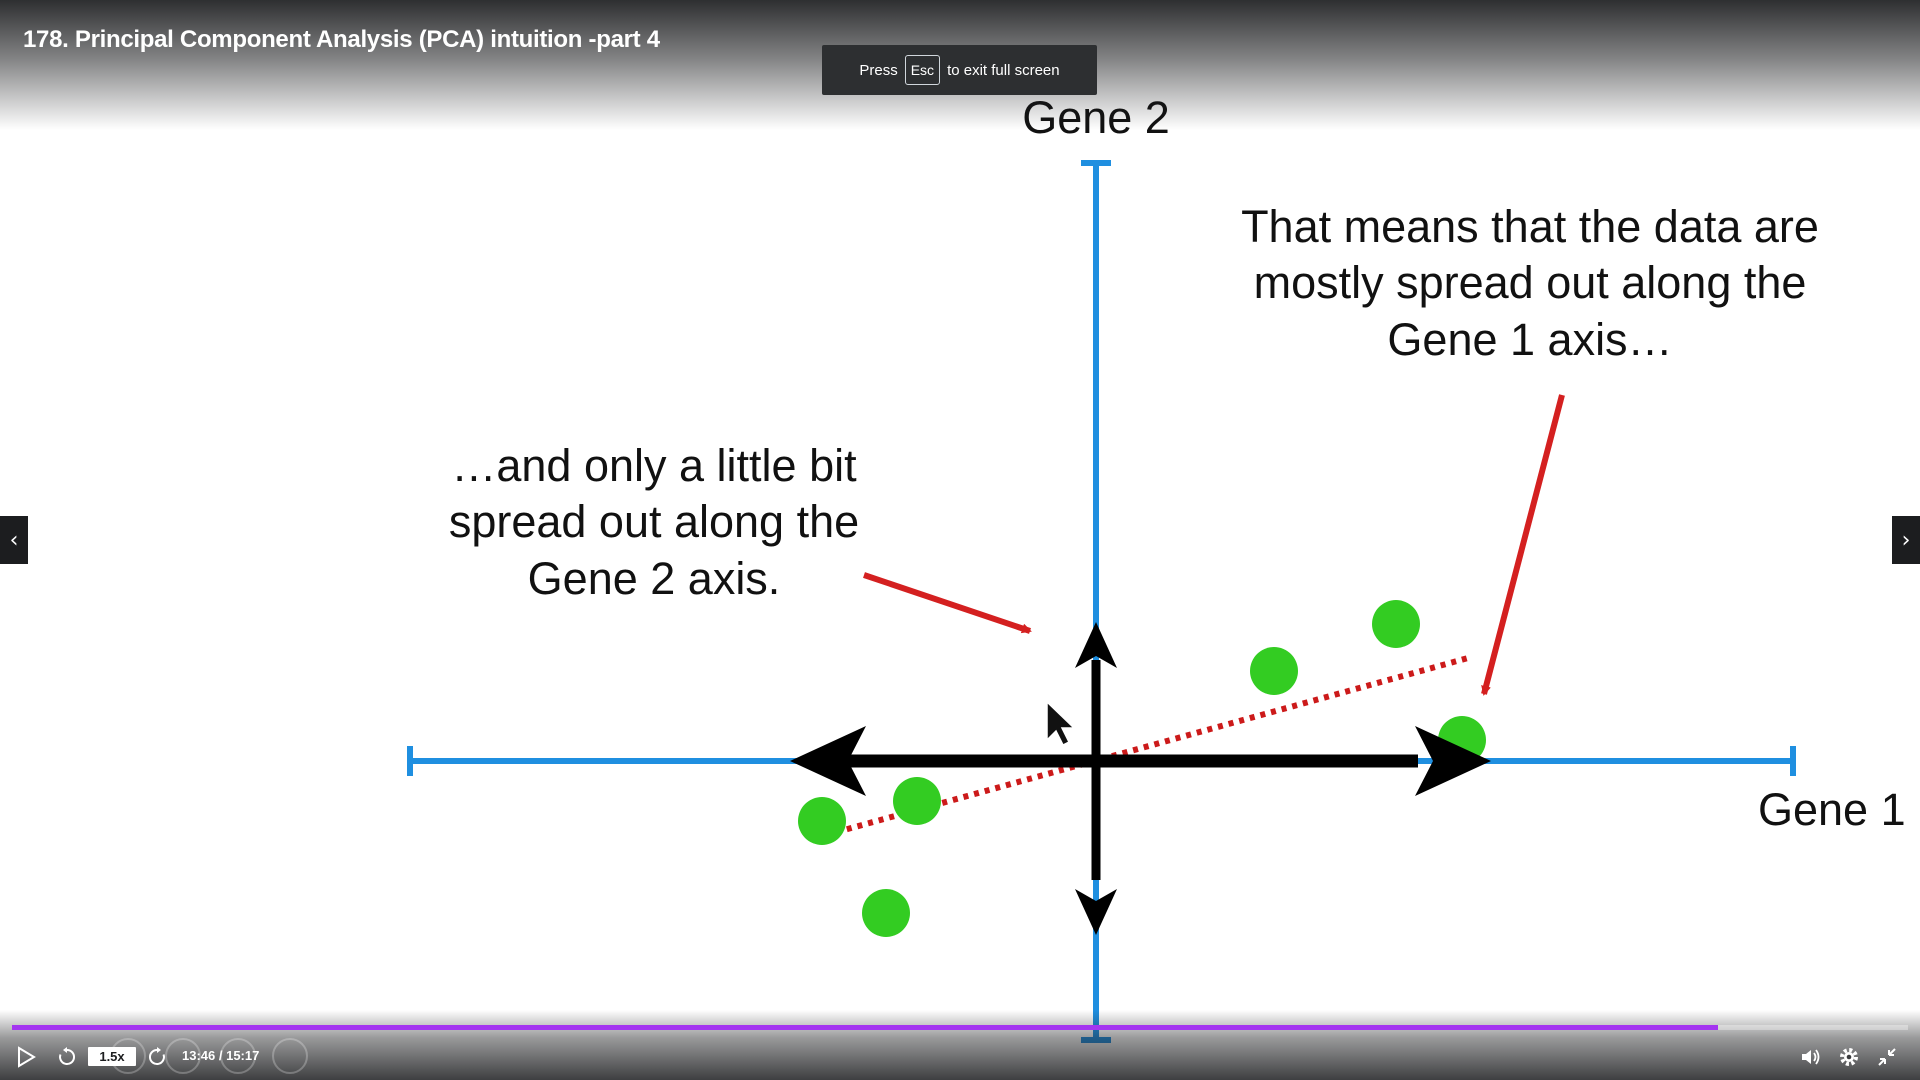  Describe the element at coordinates (112, 1056) in the screenshot. I see `playback-speed-button: 1.5x` at that location.